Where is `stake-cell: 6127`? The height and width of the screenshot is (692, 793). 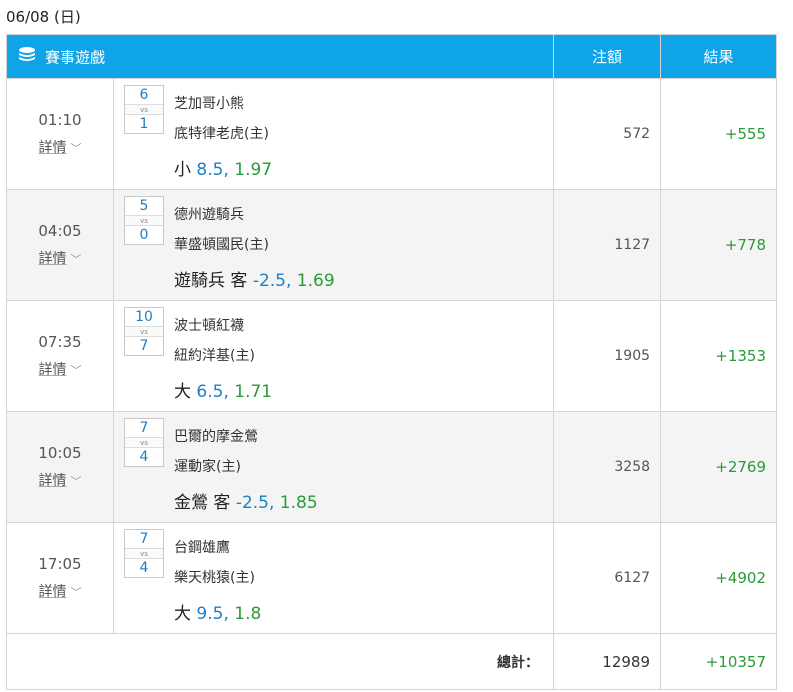 stake-cell: 6127 is located at coordinates (607, 578).